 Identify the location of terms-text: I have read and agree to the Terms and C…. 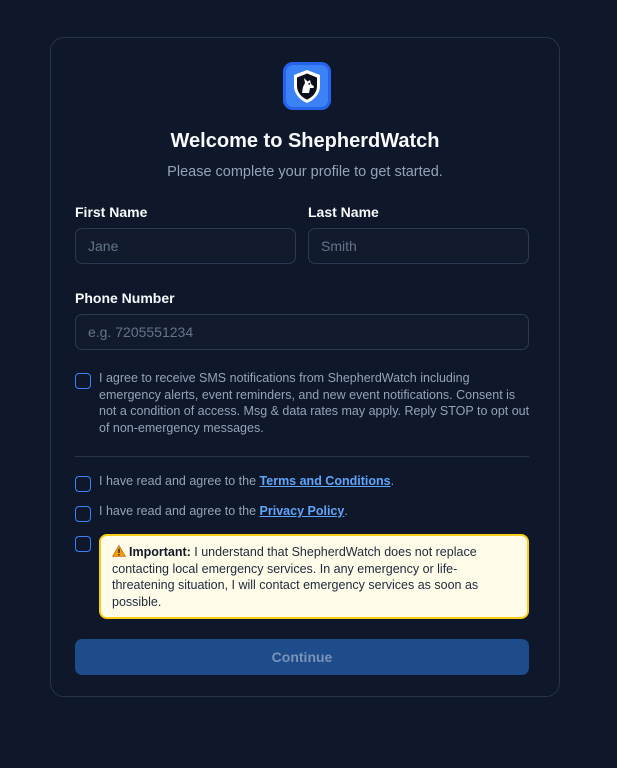
(315, 481).